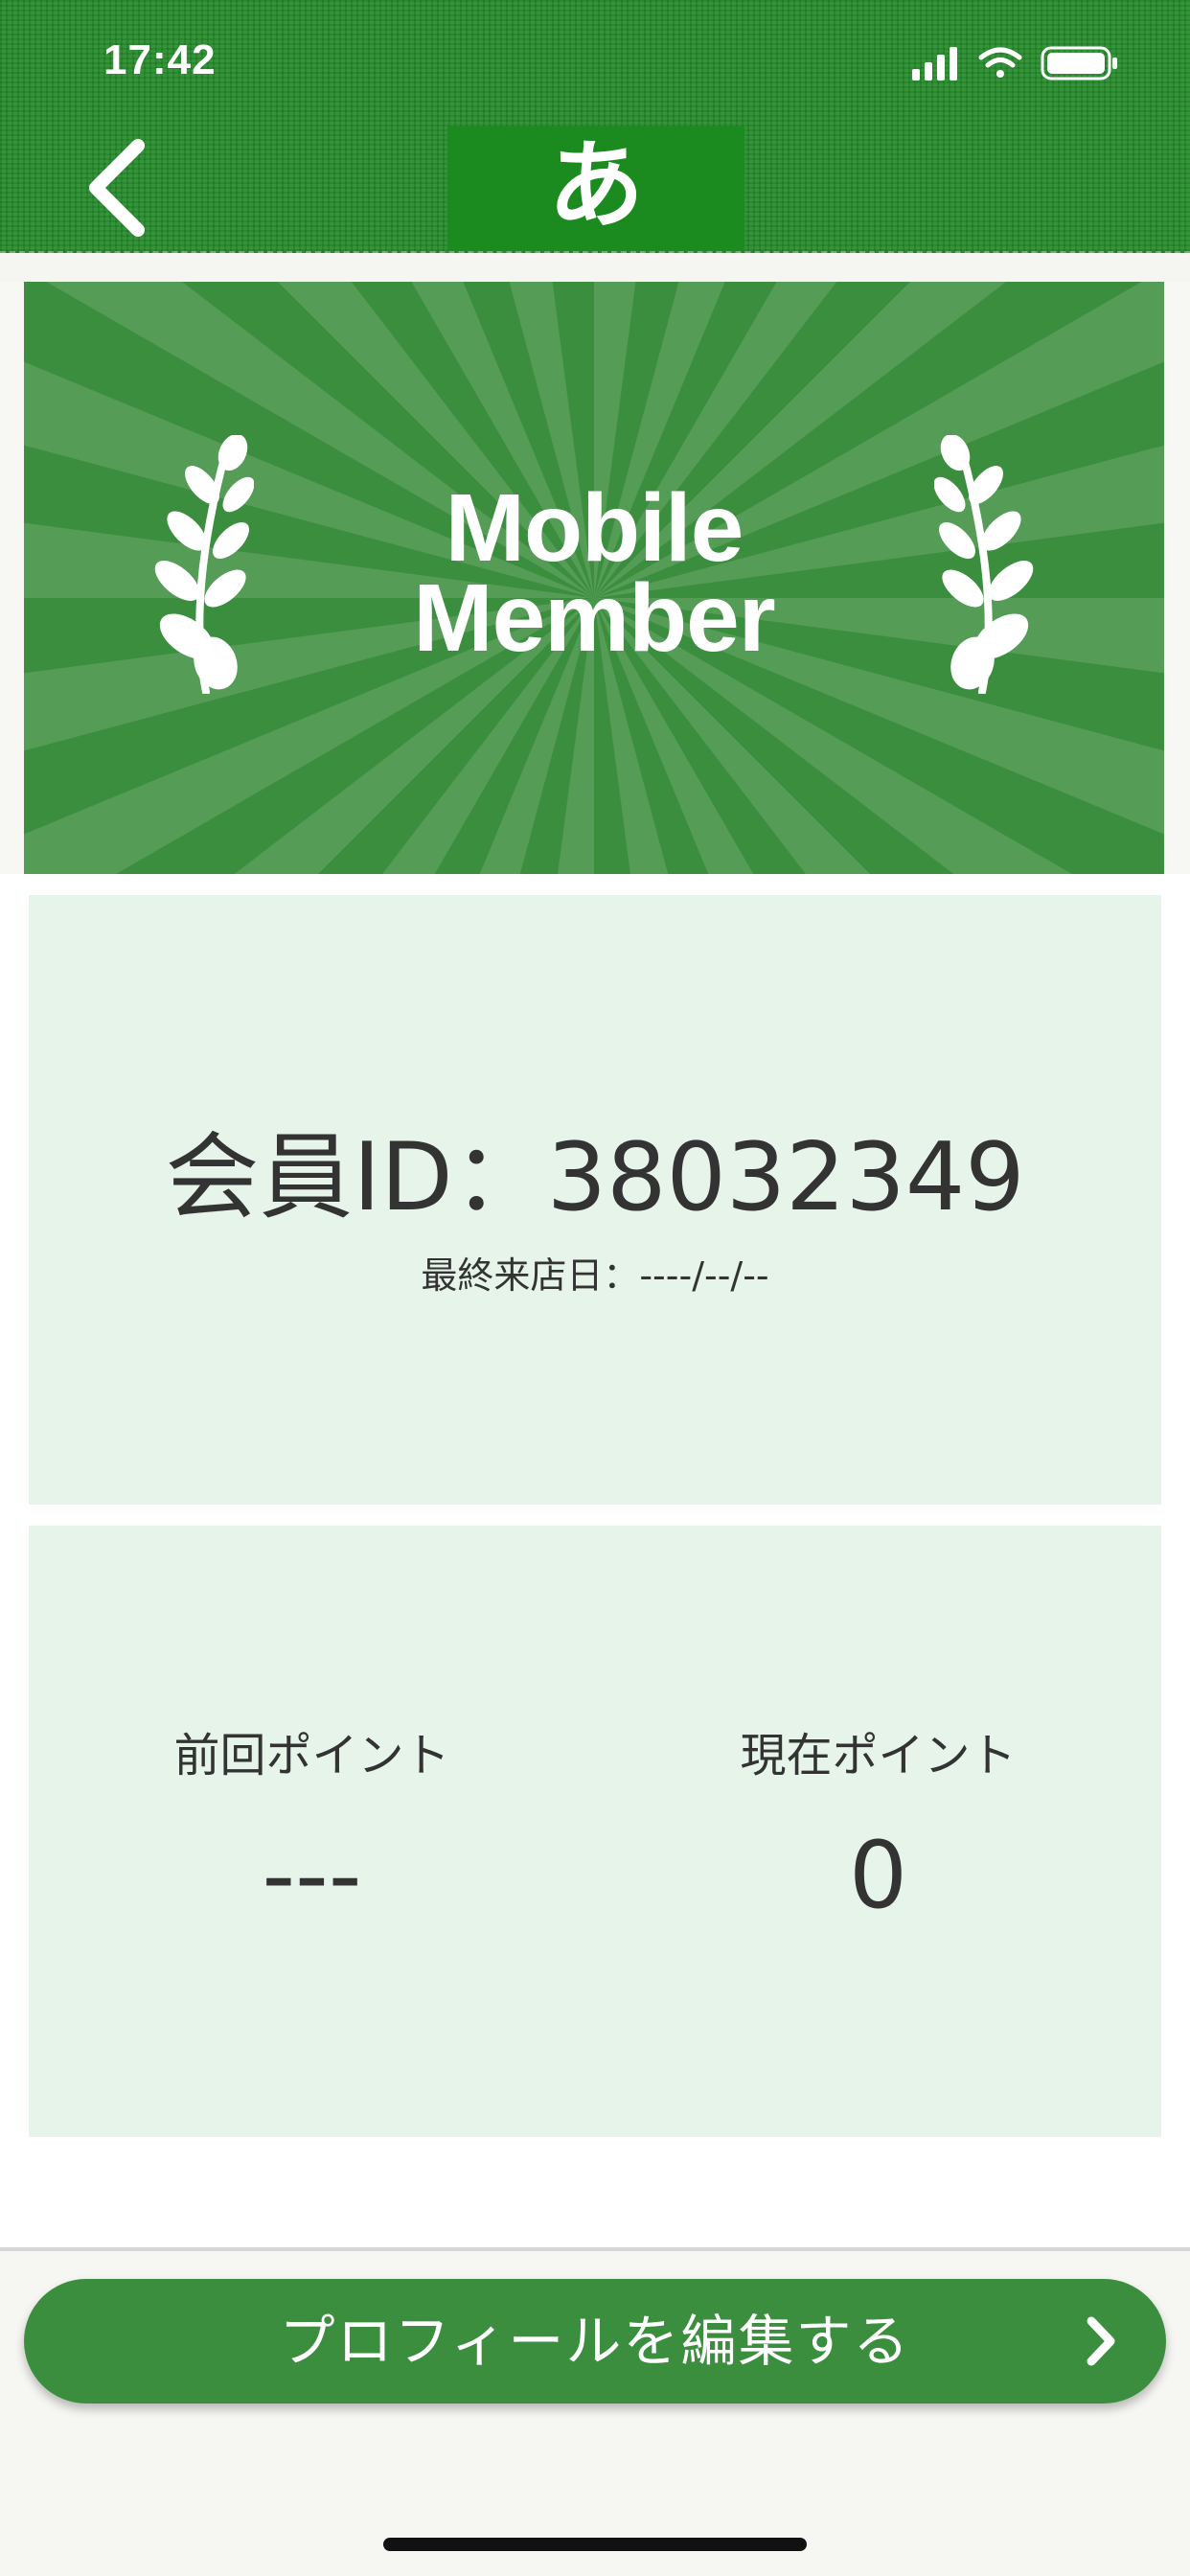 This screenshot has height=2576, width=1190. Describe the element at coordinates (596, 185) in the screenshot. I see `logo-text: あ` at that location.